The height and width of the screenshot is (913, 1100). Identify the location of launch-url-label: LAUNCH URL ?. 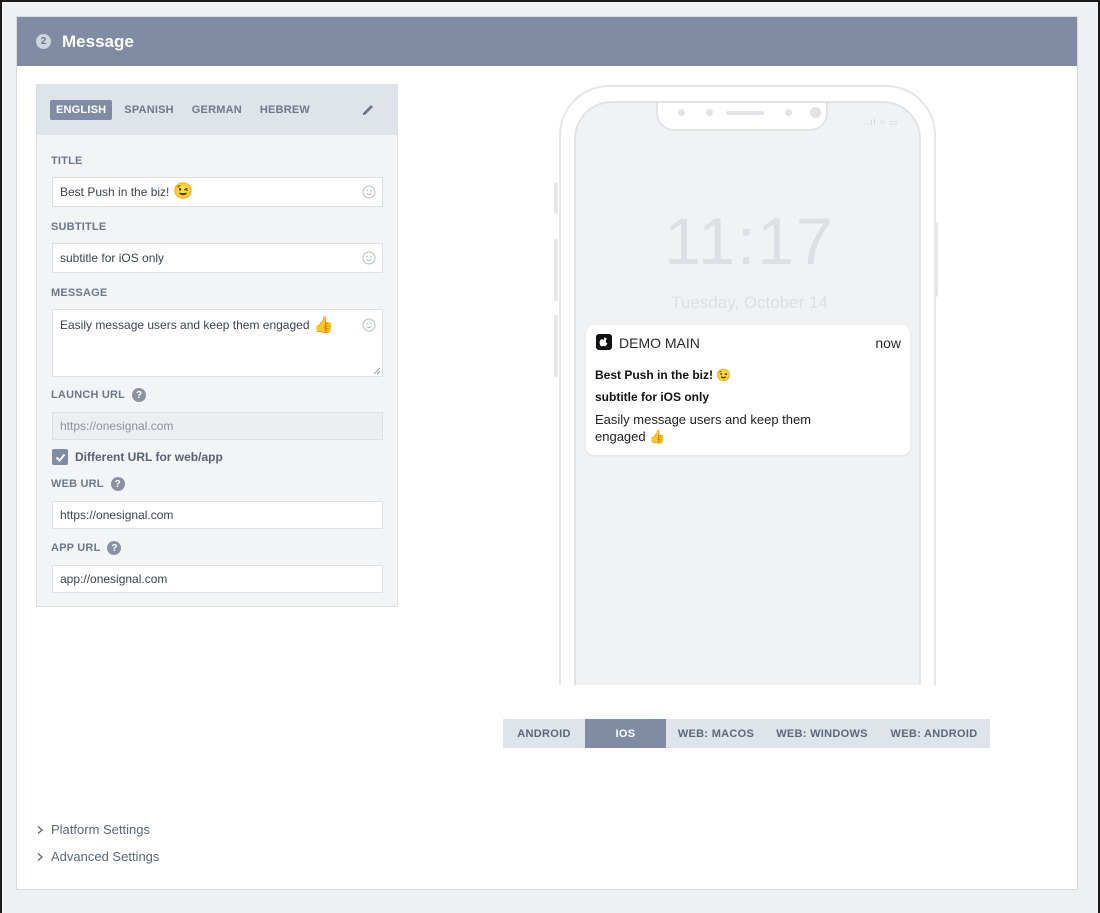
(99, 395).